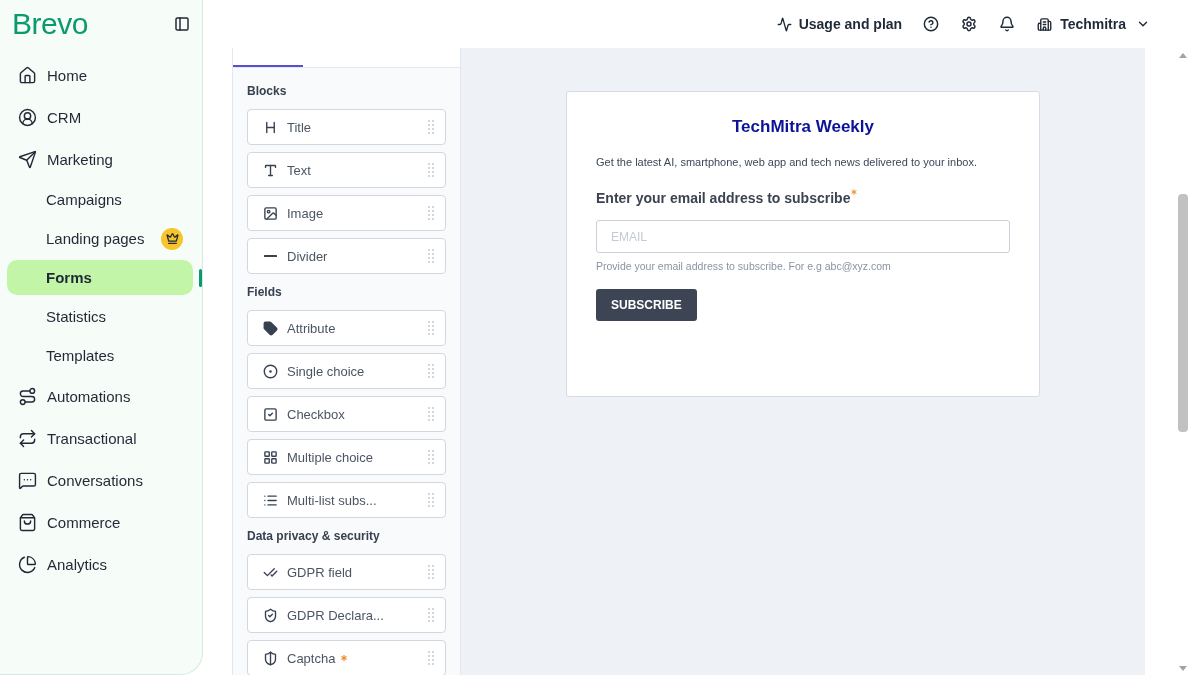  What do you see at coordinates (346, 328) in the screenshot?
I see `block-item: Attribute` at bounding box center [346, 328].